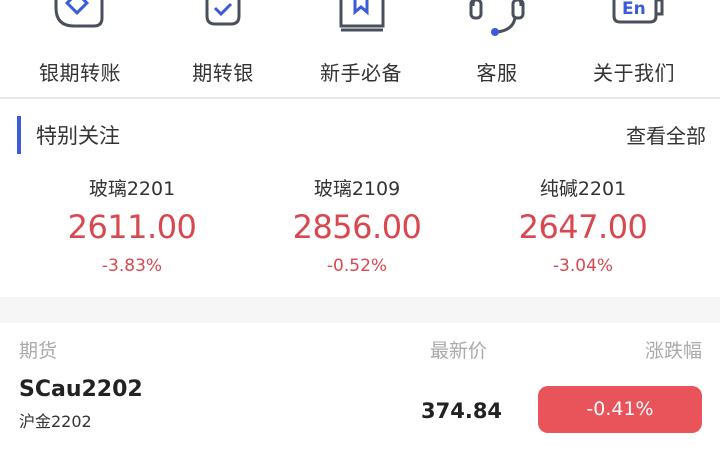  Describe the element at coordinates (458, 349) in the screenshot. I see `header-latest-price: 最新价` at that location.